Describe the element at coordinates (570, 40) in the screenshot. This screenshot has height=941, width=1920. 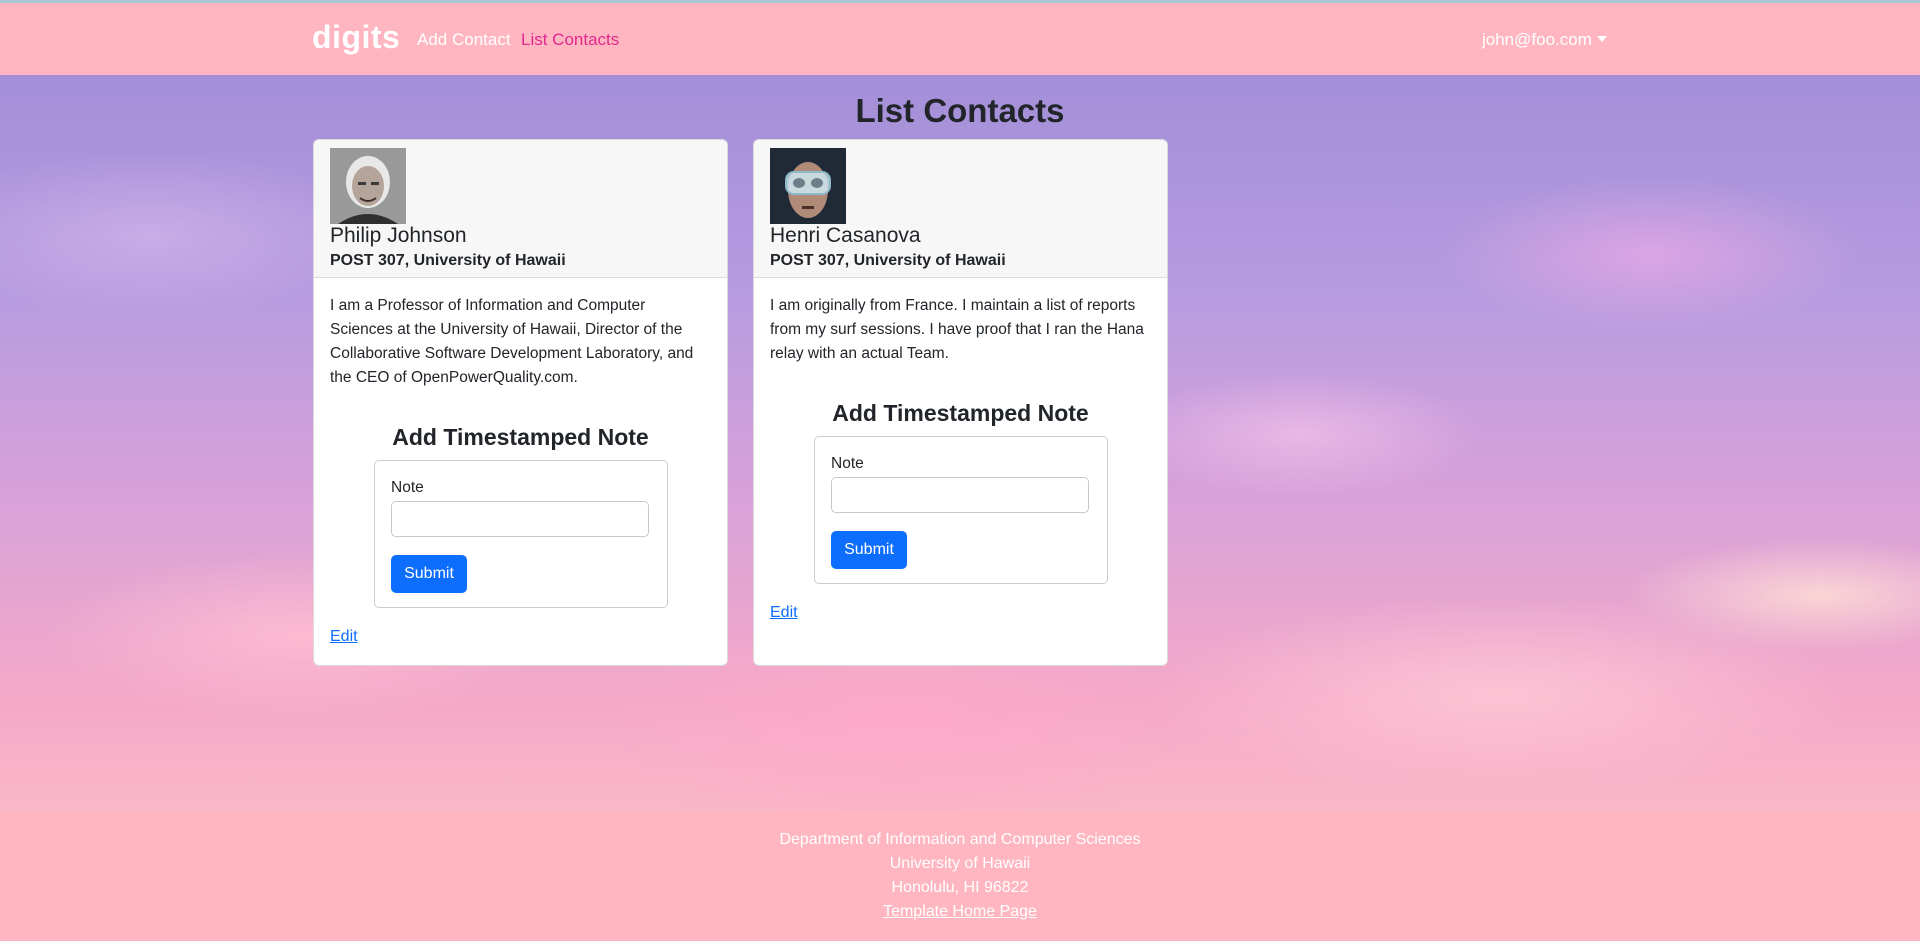
I see `nav-list-contacts: List Contacts` at that location.